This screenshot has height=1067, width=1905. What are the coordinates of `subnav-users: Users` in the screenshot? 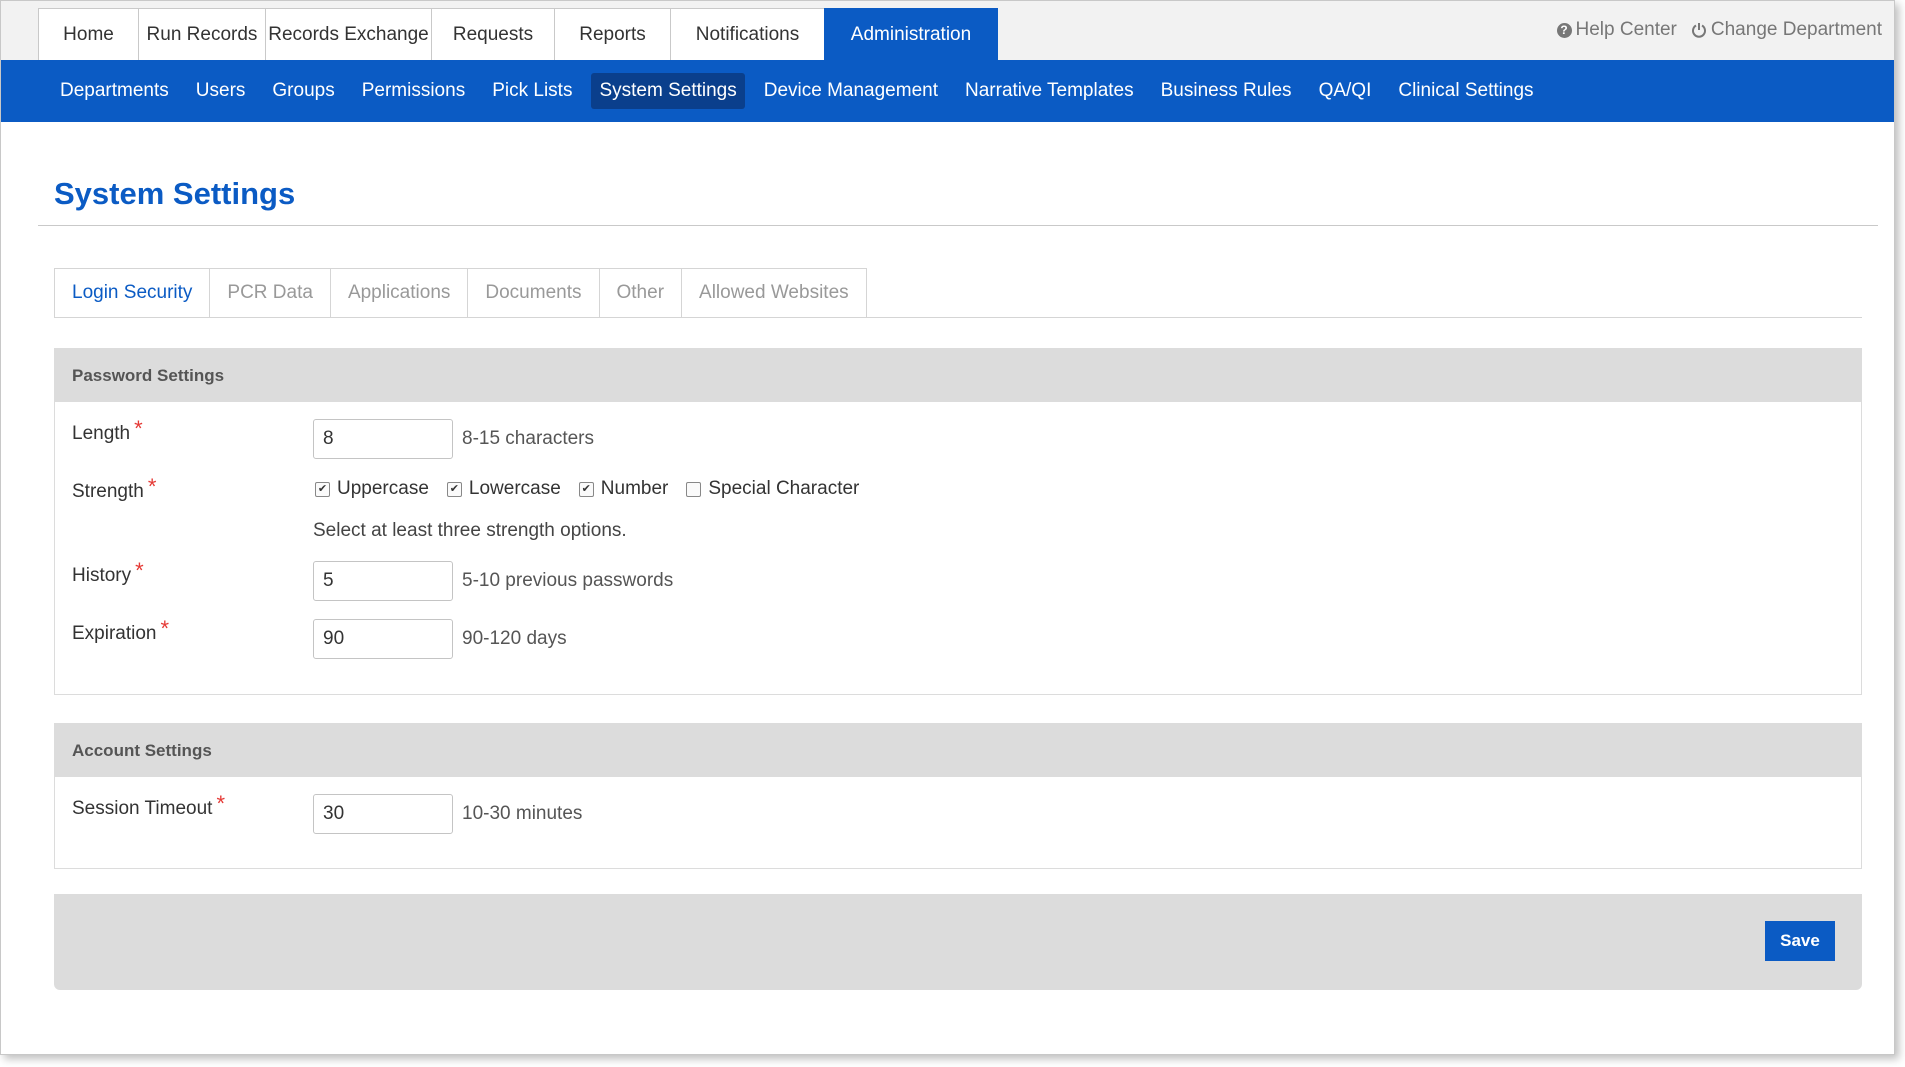 It's located at (221, 91).